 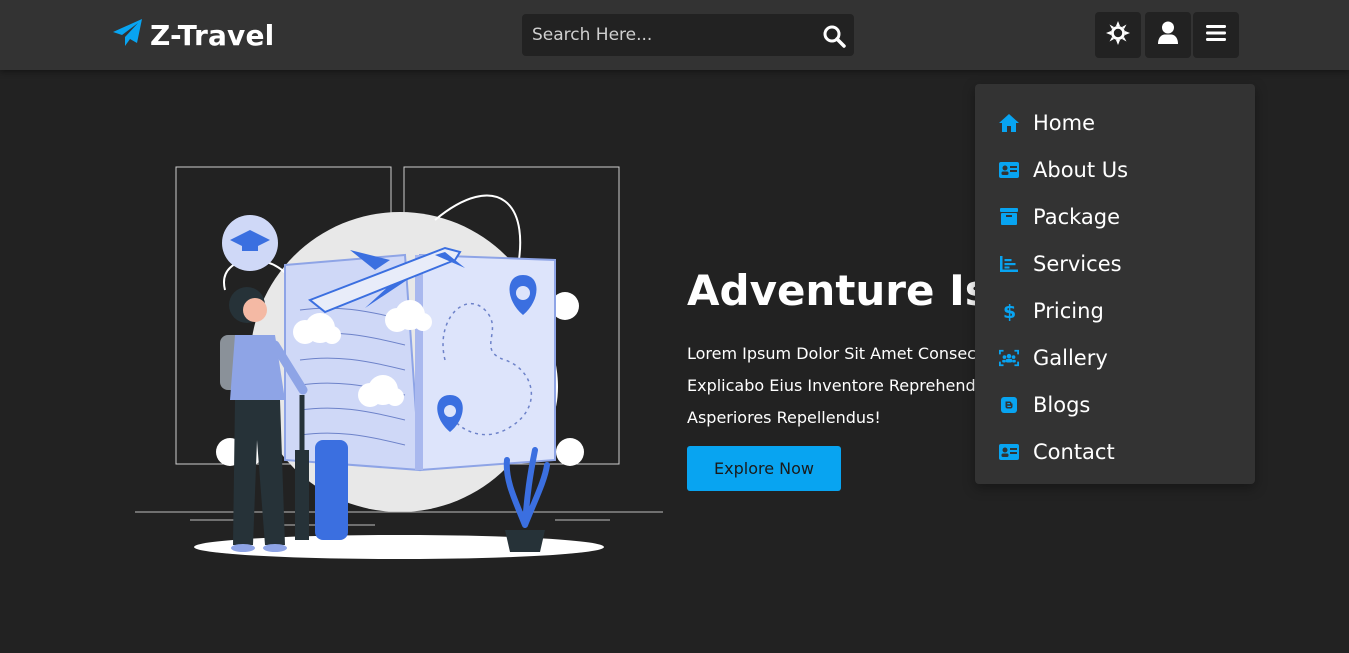 I want to click on menu-icon, so click(x=1216, y=35).